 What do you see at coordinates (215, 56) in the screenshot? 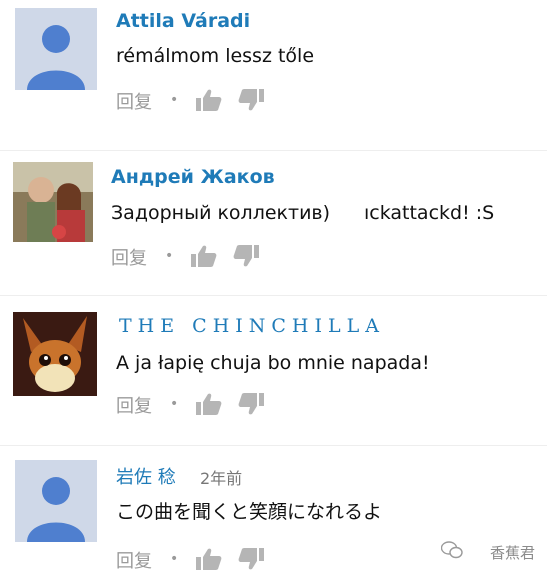
I see `comment-text: rémálmom lessz tőle` at bounding box center [215, 56].